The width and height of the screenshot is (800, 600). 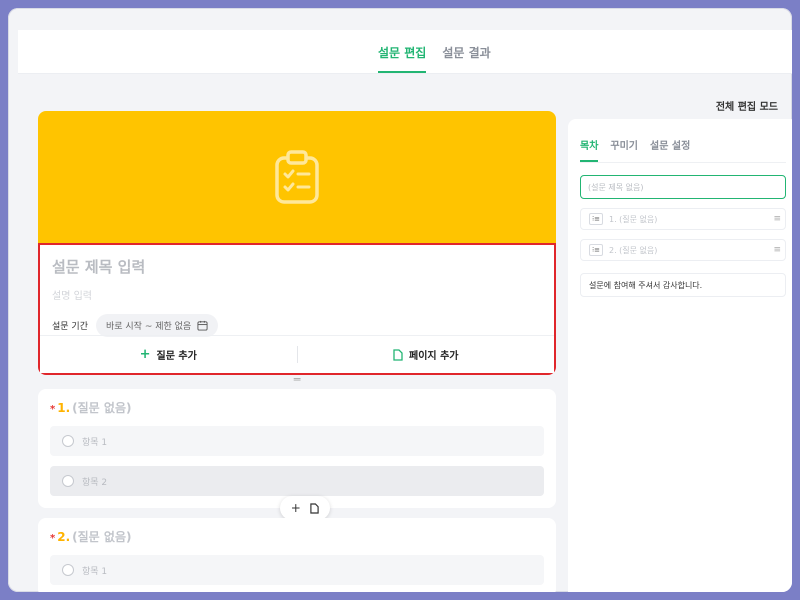 What do you see at coordinates (683, 187) in the screenshot?
I see `toc-survey-title: (설문 제목 없음)` at bounding box center [683, 187].